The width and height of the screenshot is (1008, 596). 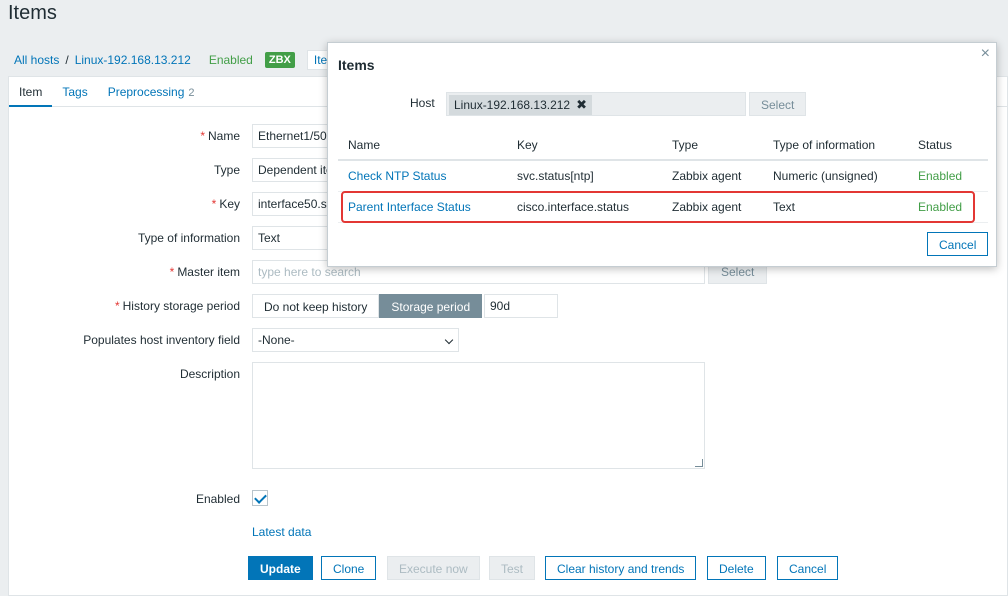 I want to click on dialog-cancel-button: Cancel, so click(x=958, y=244).